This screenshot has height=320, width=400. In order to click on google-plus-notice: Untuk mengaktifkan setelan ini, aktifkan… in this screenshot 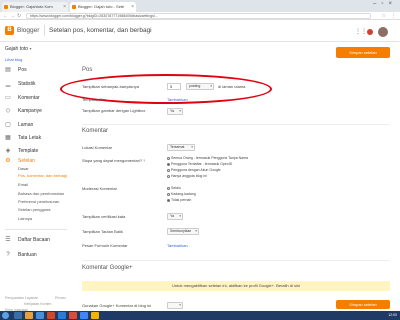, I will do `click(236, 286)`.